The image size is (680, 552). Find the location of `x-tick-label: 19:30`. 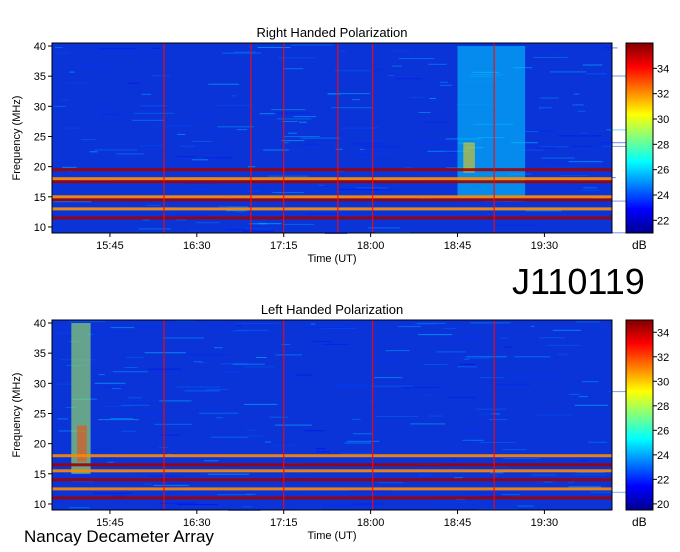

x-tick-label: 19:30 is located at coordinates (545, 523).